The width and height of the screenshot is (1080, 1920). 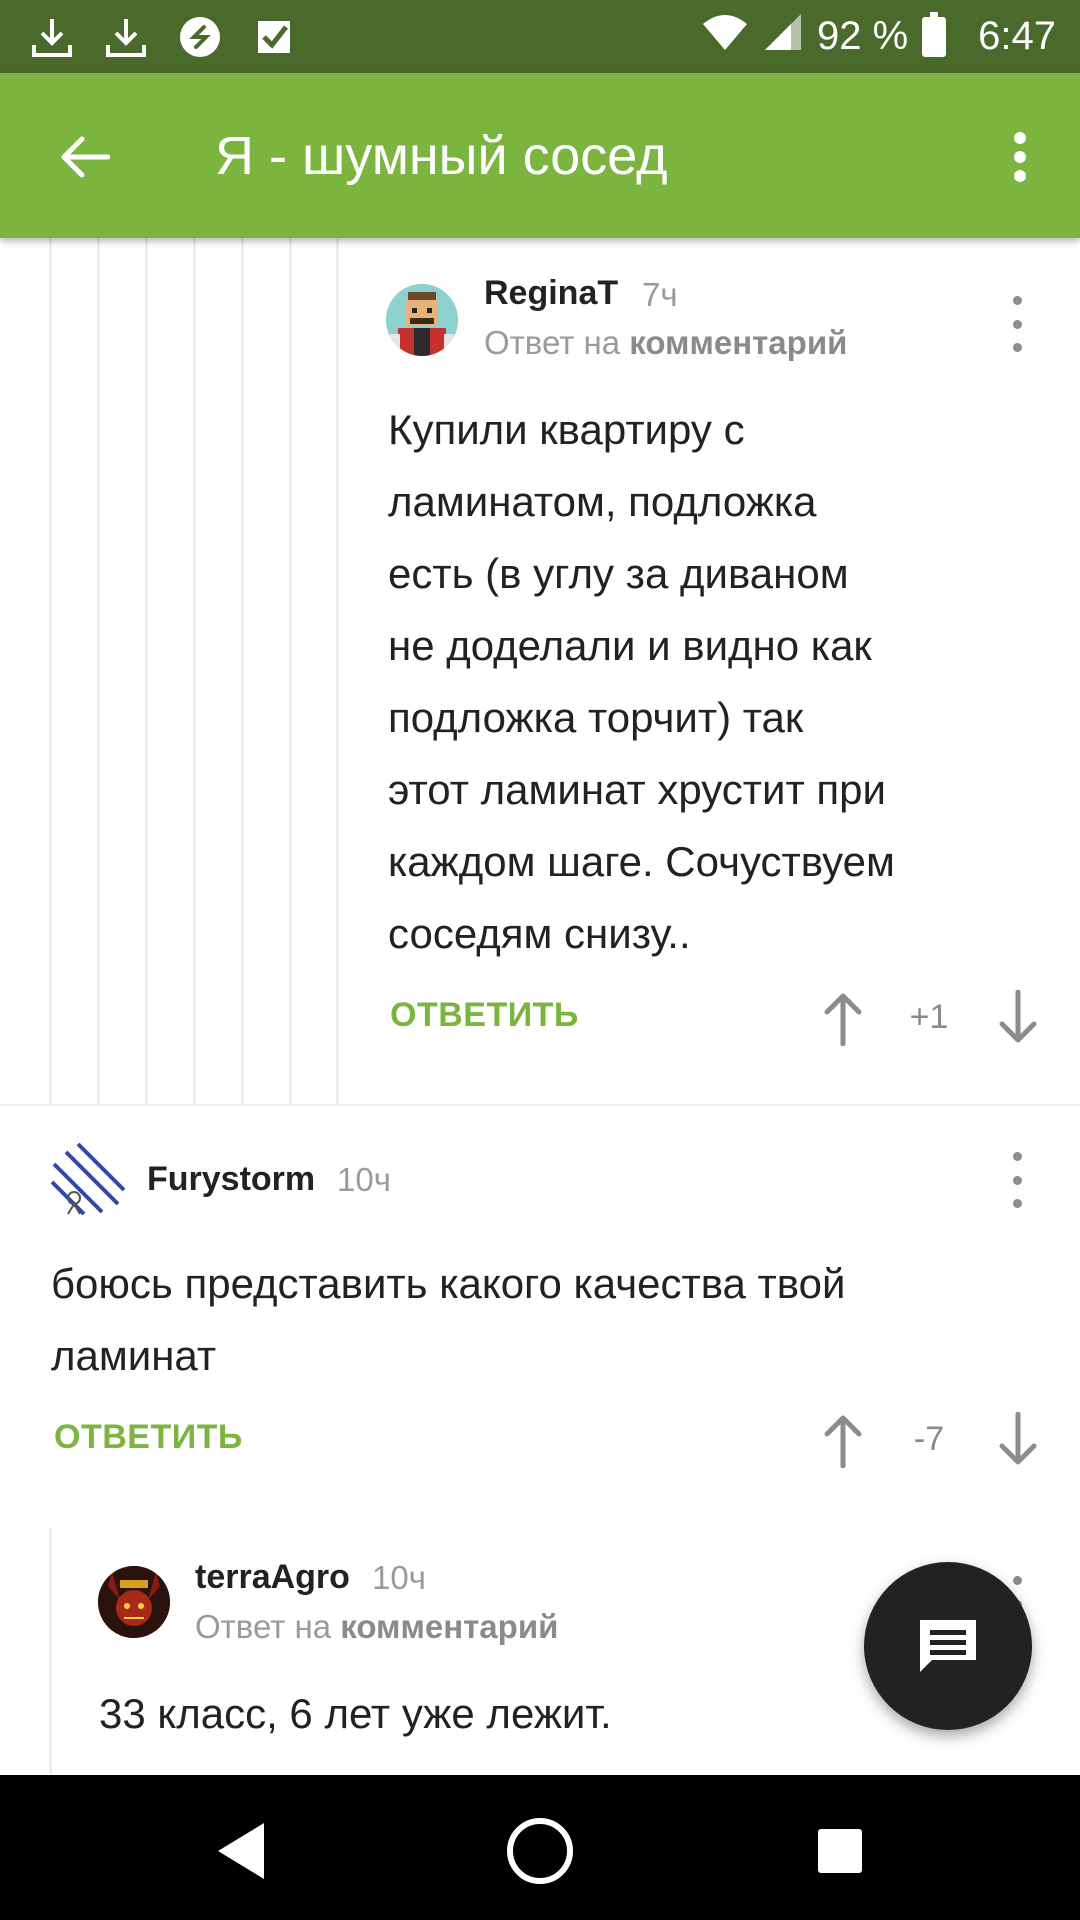 I want to click on wifi-icon, so click(x=725, y=37).